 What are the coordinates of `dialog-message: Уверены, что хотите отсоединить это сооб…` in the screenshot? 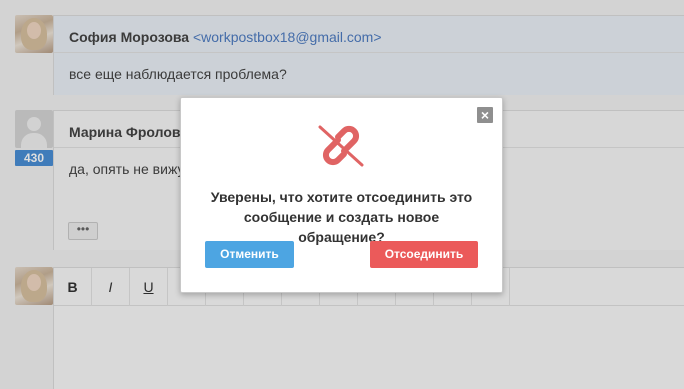 It's located at (341, 217).